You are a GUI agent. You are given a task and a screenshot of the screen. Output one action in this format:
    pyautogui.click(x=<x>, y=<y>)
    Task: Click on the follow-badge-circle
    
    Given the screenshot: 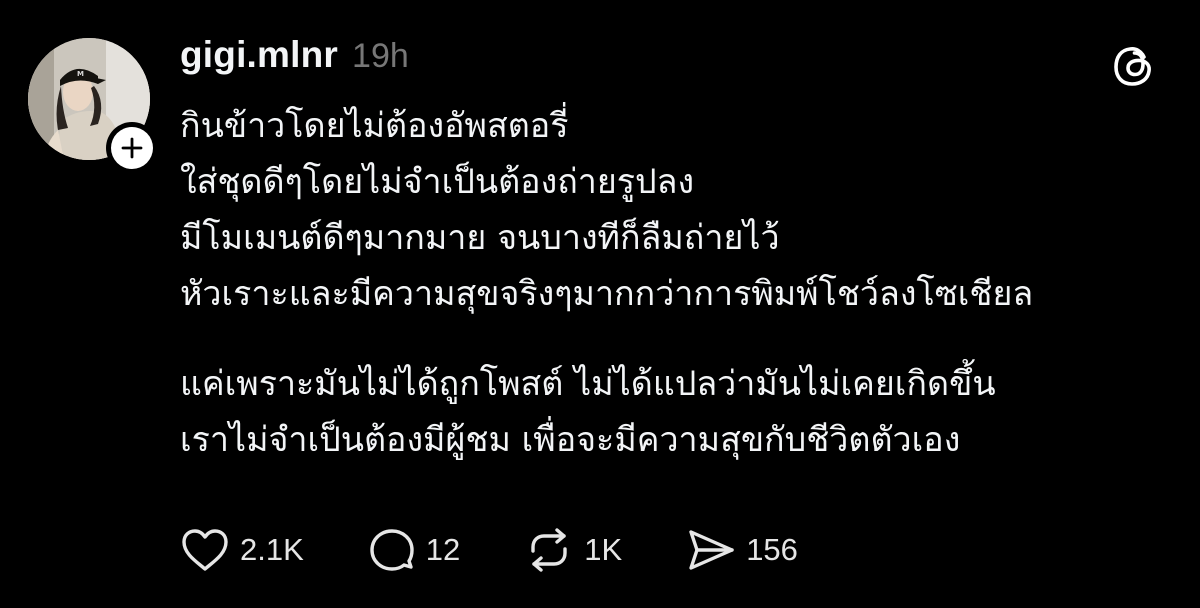 What is the action you would take?
    pyautogui.click(x=132, y=148)
    